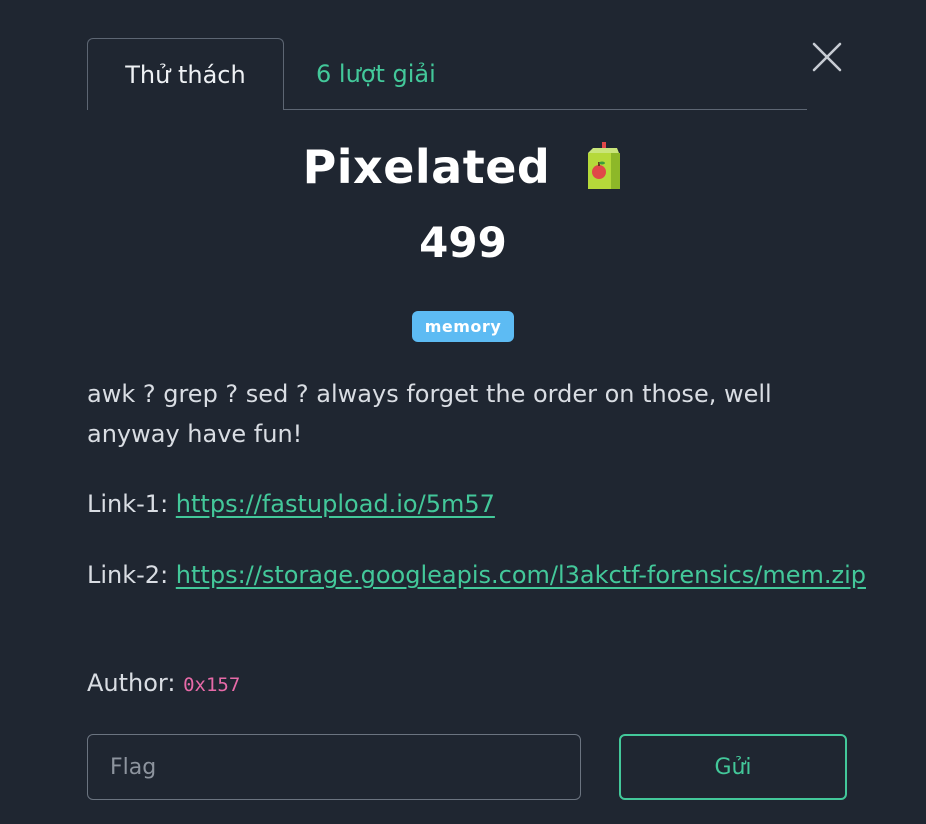  Describe the element at coordinates (376, 74) in the screenshot. I see `tab-solves: 6 lượt giải` at that location.